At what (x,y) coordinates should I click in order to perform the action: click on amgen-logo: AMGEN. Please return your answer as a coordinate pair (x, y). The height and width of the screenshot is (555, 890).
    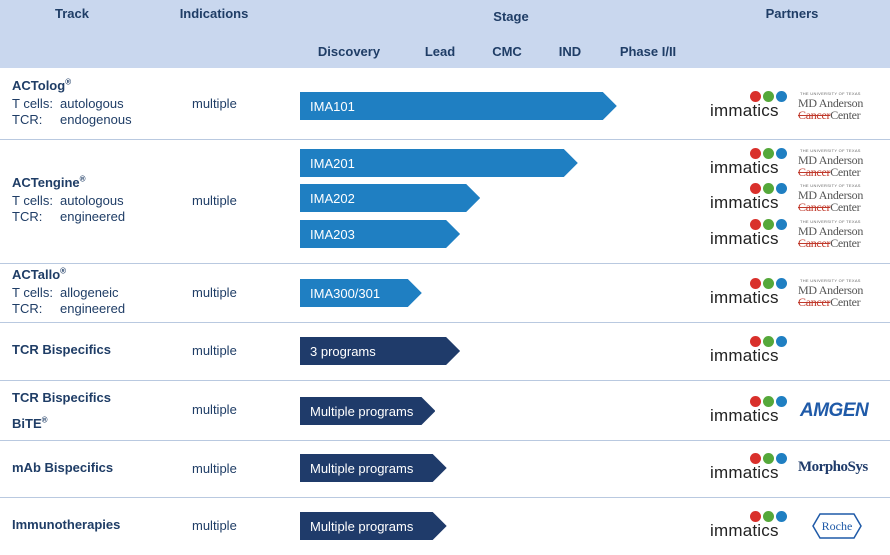
    Looking at the image, I should click on (834, 410).